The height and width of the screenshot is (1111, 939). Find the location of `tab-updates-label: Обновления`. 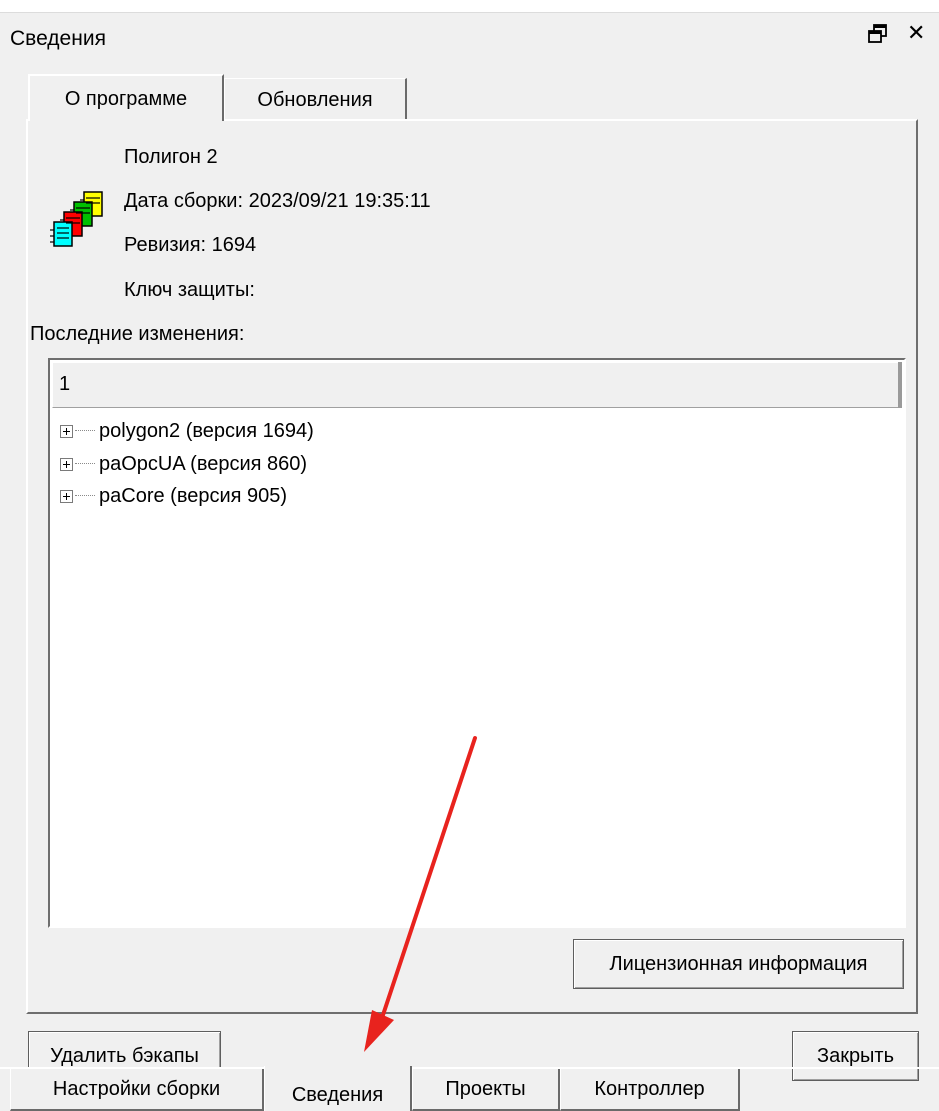

tab-updates-label: Обновления is located at coordinates (315, 100).